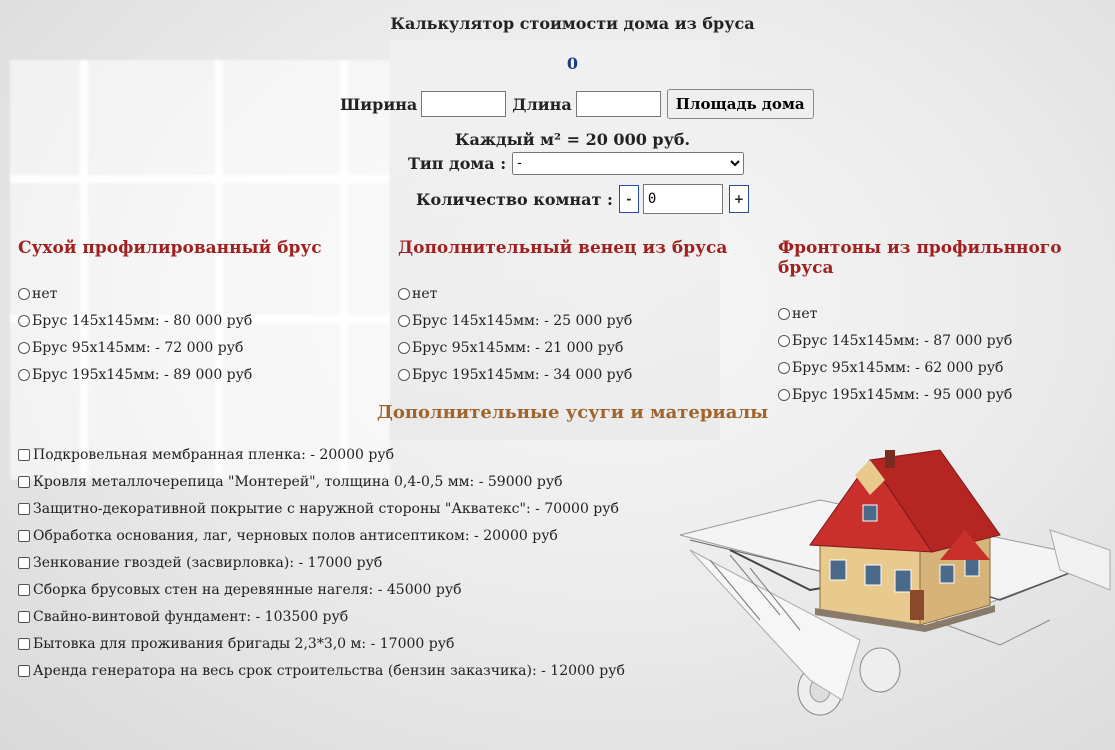 Image resolution: width=1115 pixels, height=750 pixels. I want to click on radio-option: Брус 145х145мм: - 25 000 руб, so click(562, 320).